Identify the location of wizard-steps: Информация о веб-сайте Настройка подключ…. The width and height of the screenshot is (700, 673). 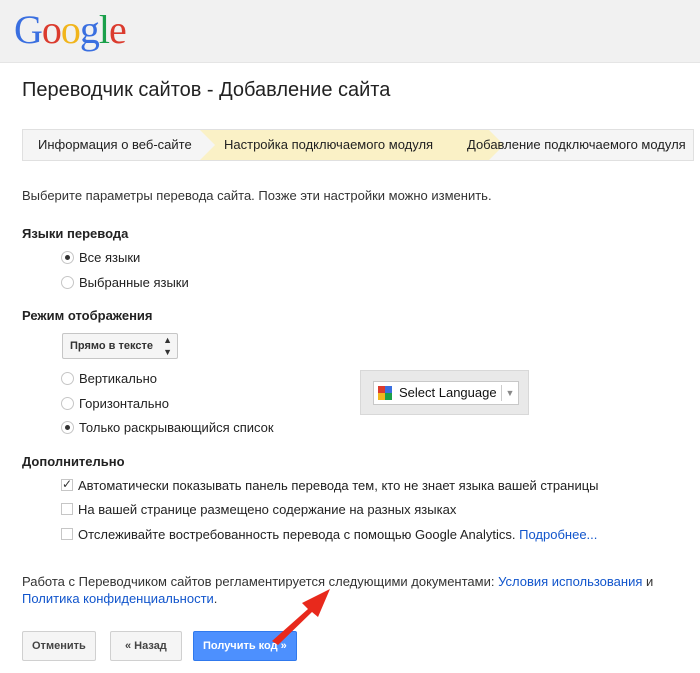
(358, 145).